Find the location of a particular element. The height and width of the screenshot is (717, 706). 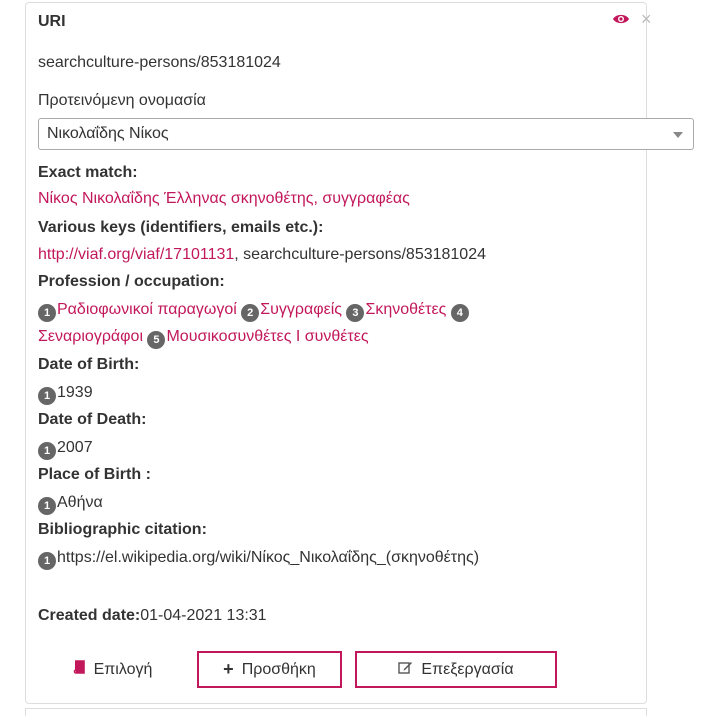

preferred-name-value: Νικολαΐδης Νίκος is located at coordinates (108, 133).